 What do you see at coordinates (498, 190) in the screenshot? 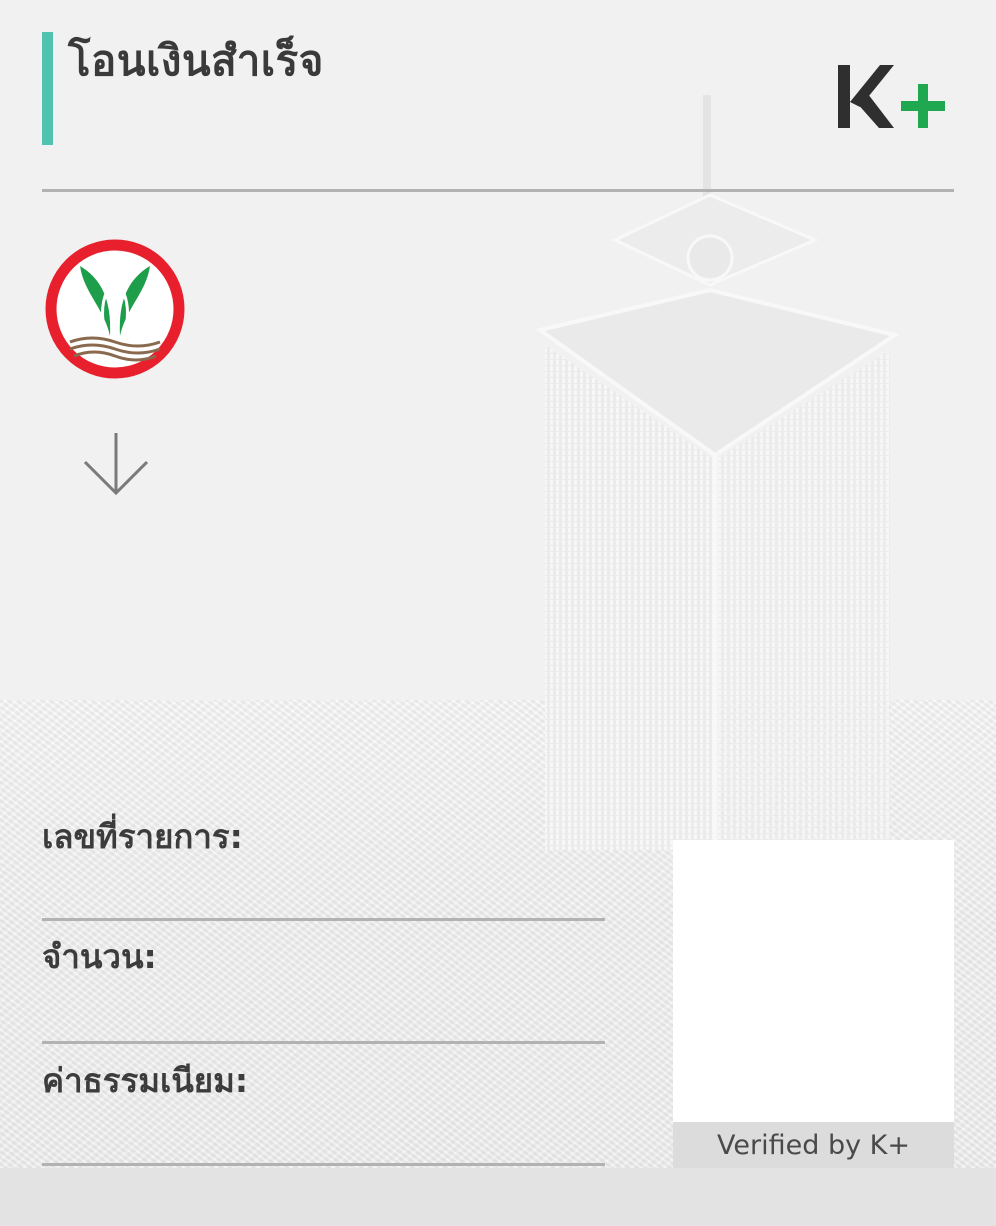
I see `header-divider` at bounding box center [498, 190].